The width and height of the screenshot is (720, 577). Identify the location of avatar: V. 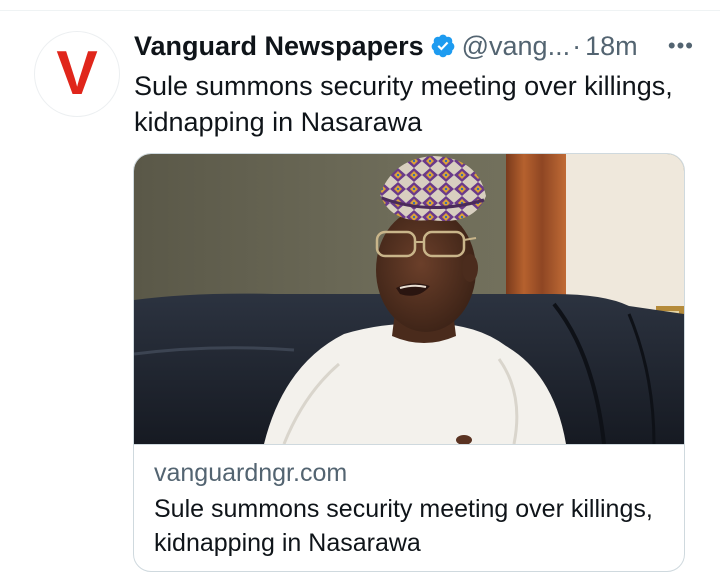
(77, 74).